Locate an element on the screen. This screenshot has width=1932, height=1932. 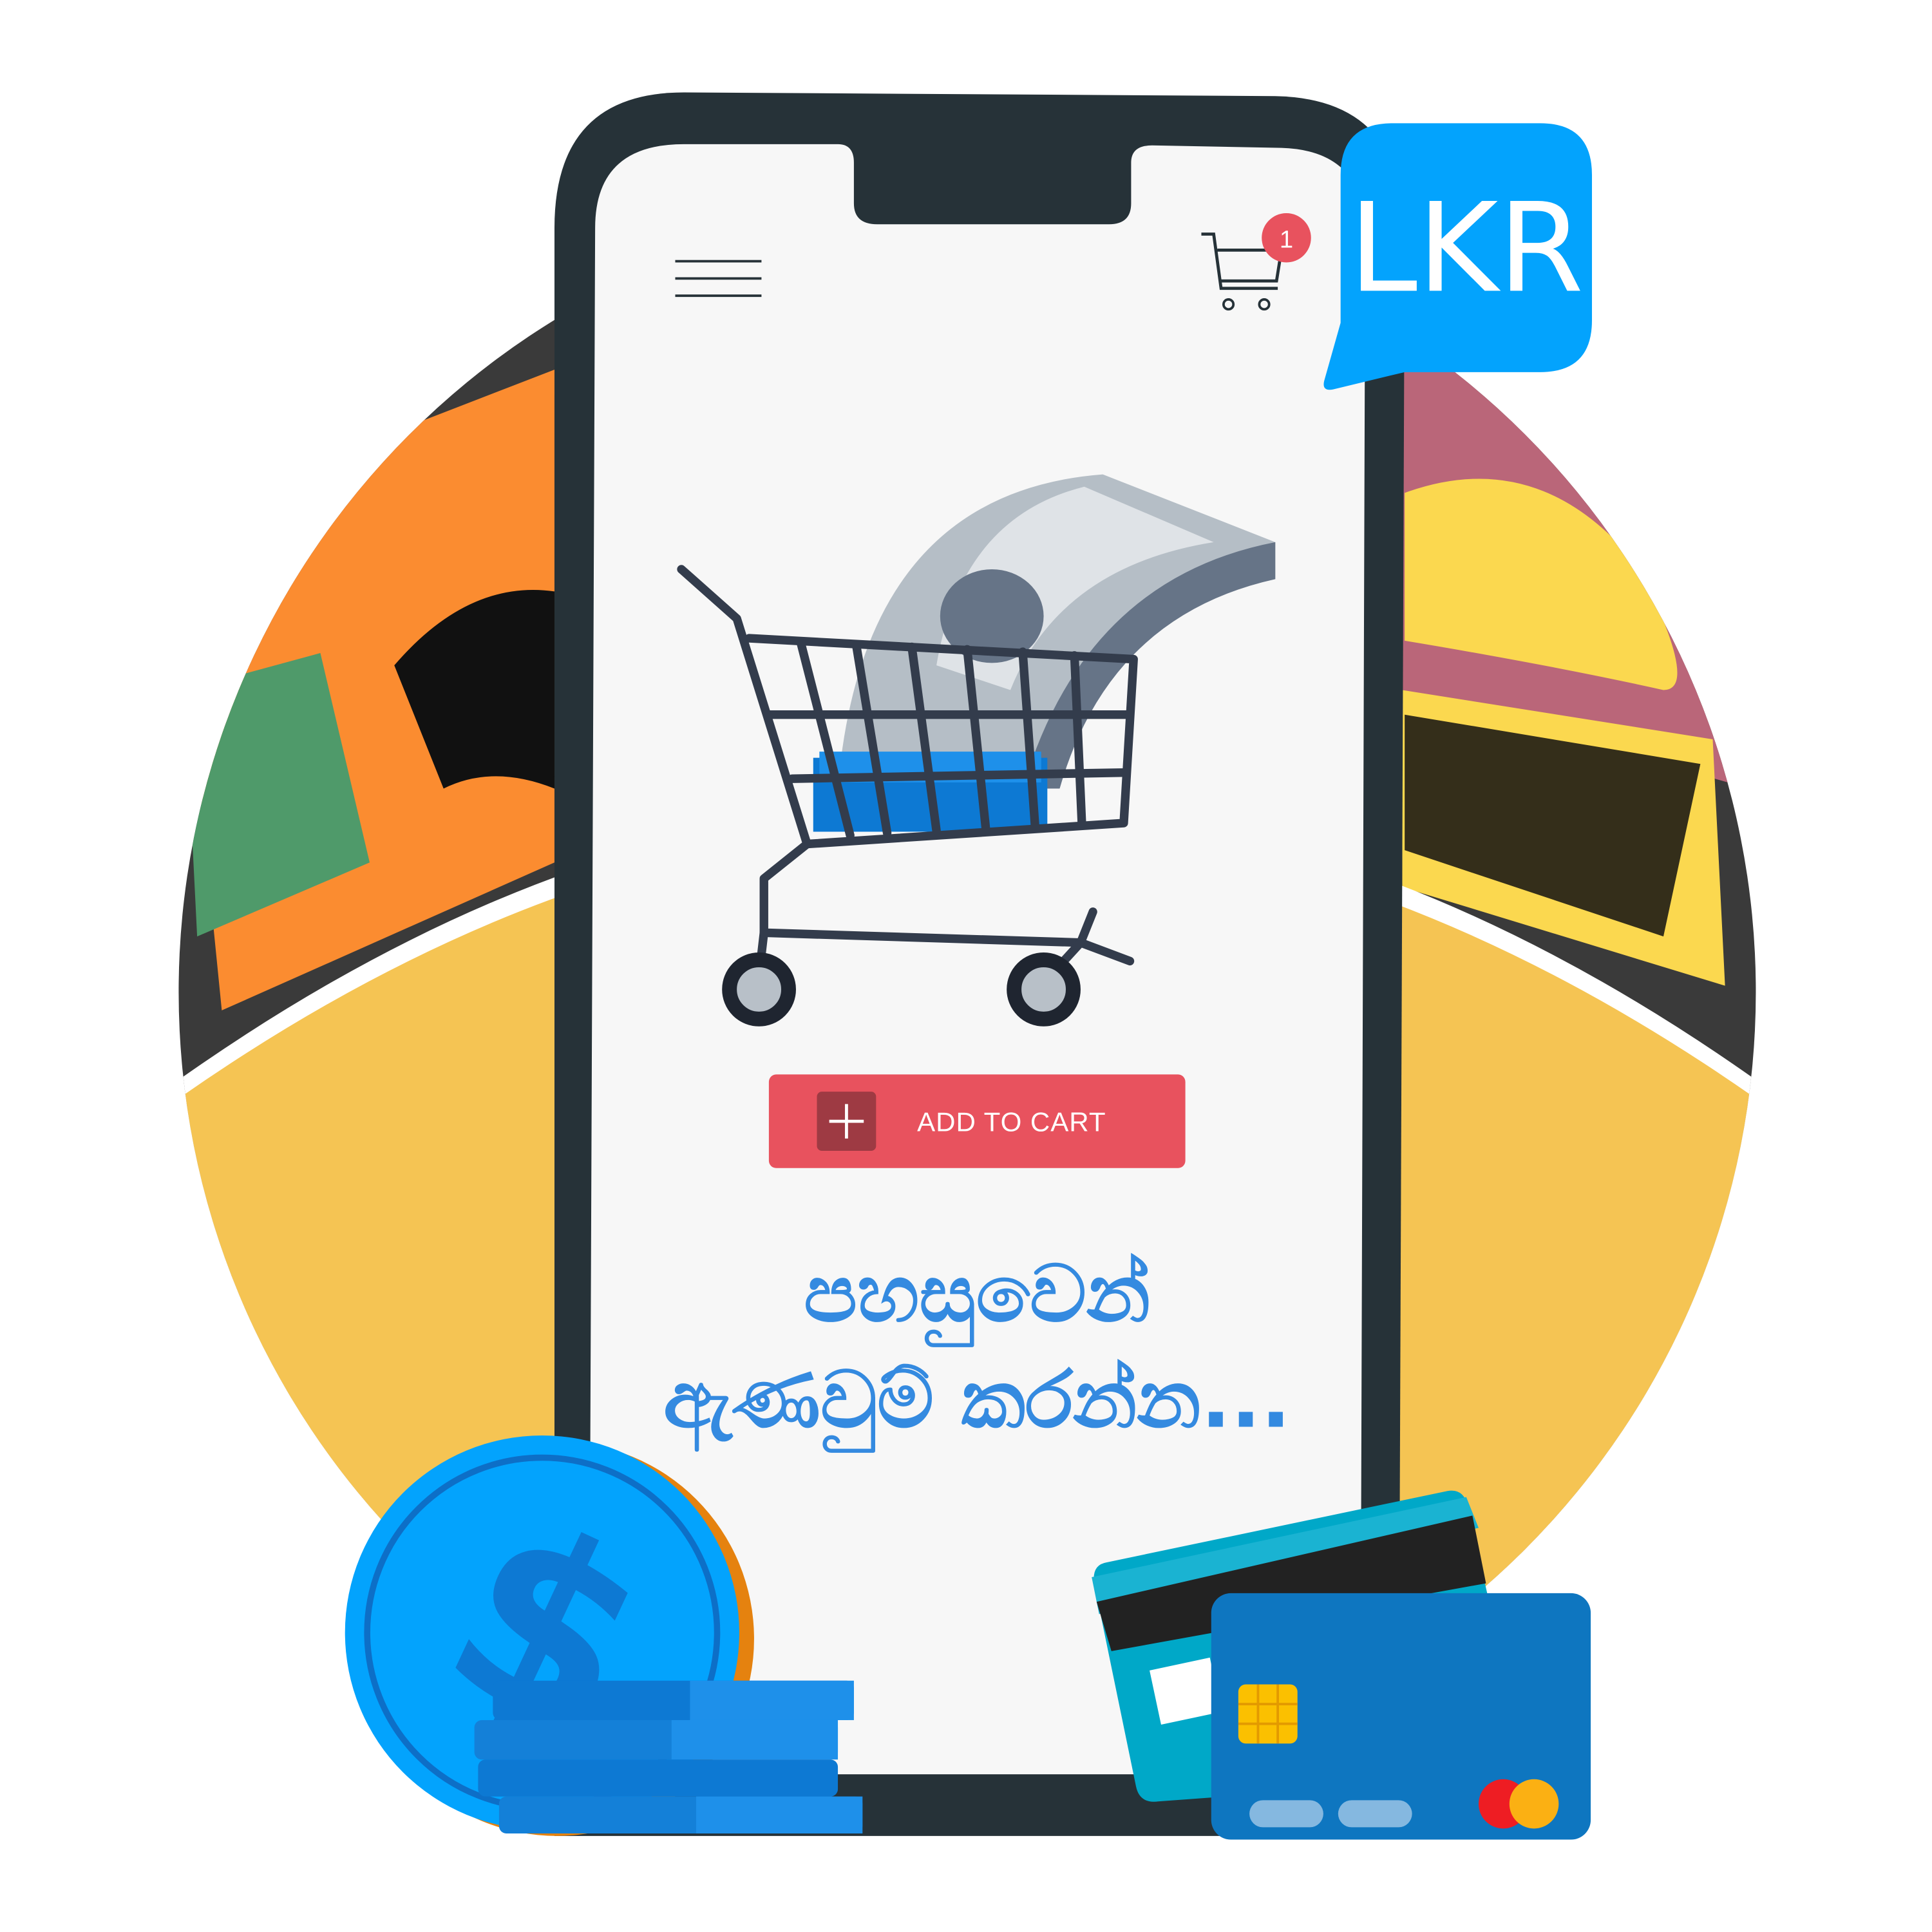
currency-label: LKR is located at coordinates (1467, 249).